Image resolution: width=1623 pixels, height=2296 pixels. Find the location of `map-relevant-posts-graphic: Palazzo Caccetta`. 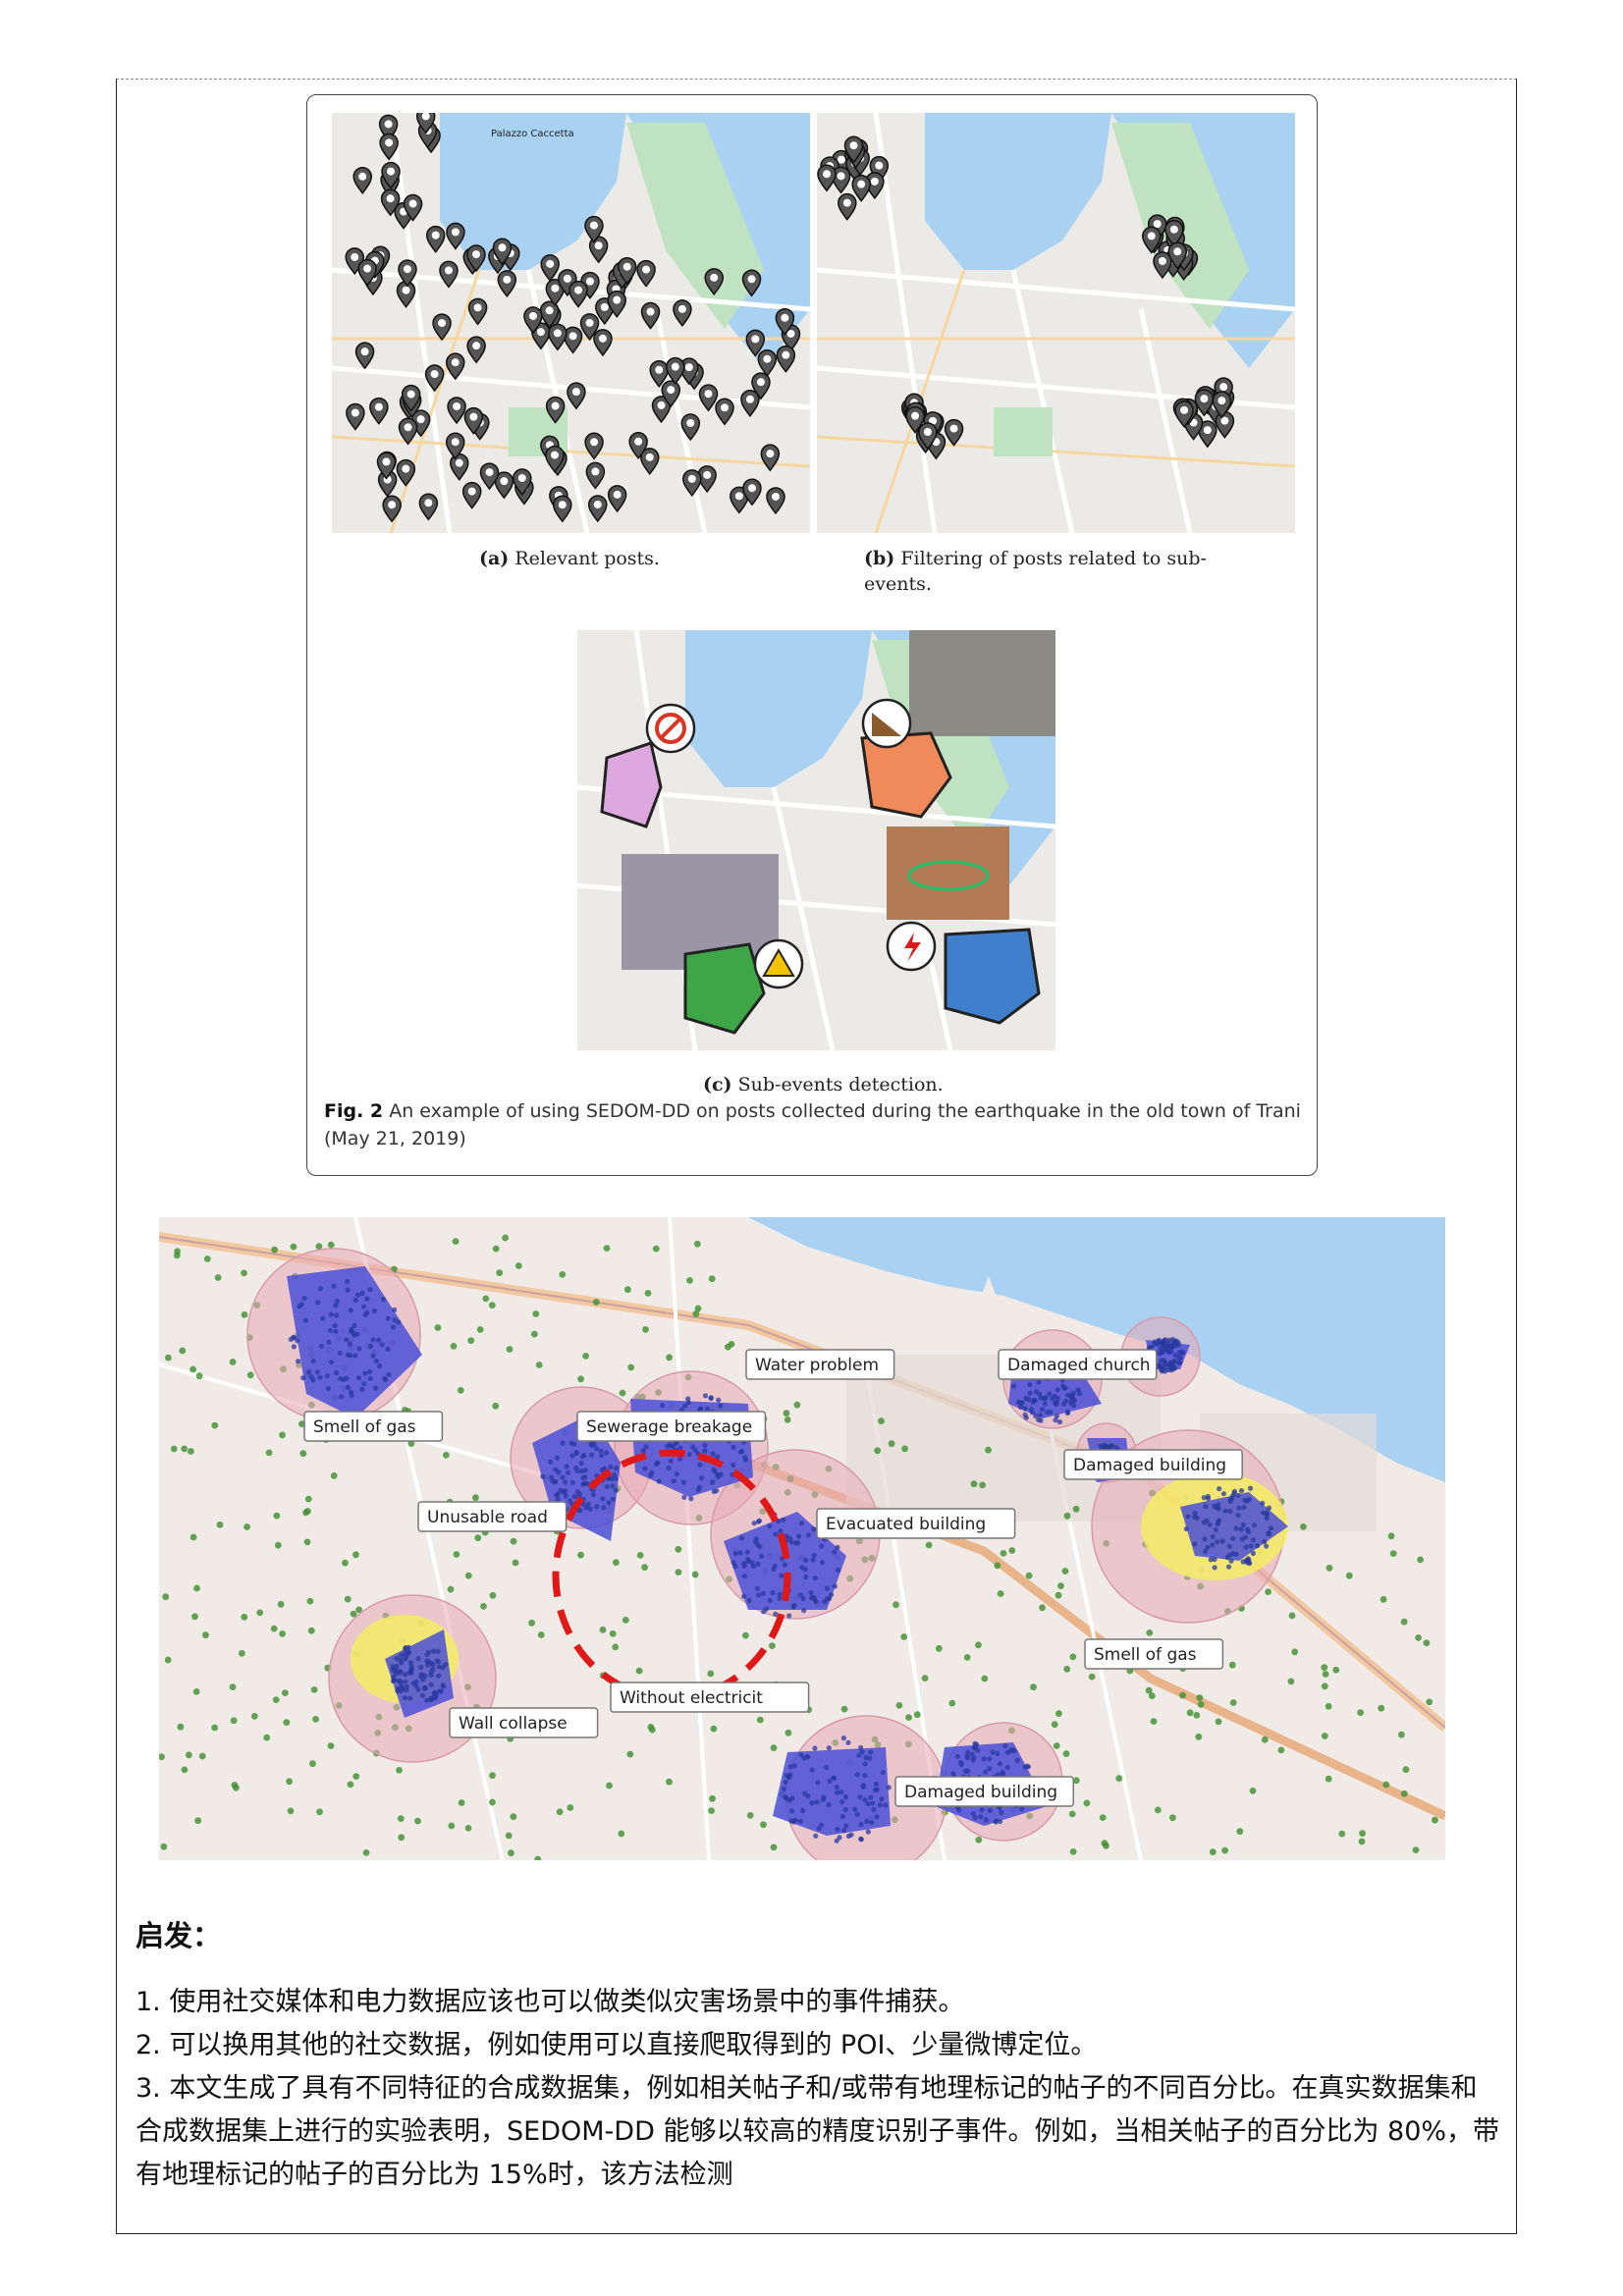

map-relevant-posts-graphic: Palazzo Caccetta is located at coordinates (571, 323).